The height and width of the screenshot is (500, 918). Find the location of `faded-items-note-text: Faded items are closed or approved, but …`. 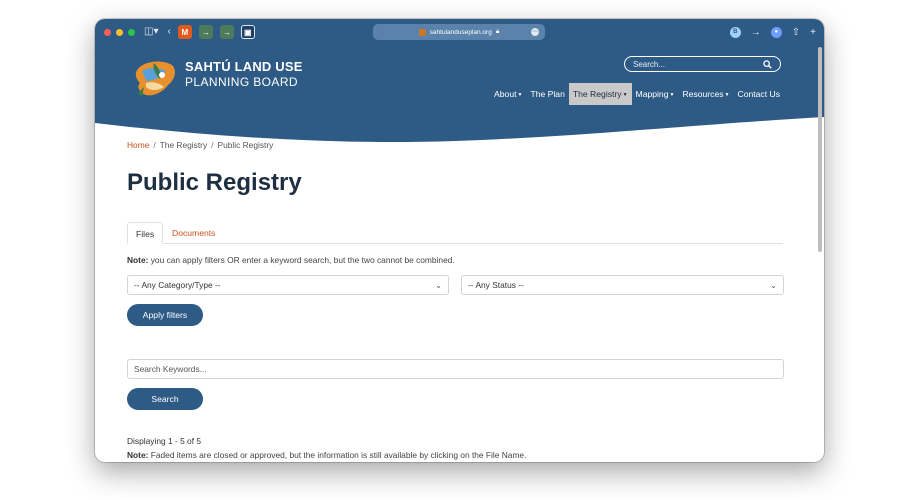

faded-items-note-text: Faded items are closed or approved, but … is located at coordinates (338, 455).